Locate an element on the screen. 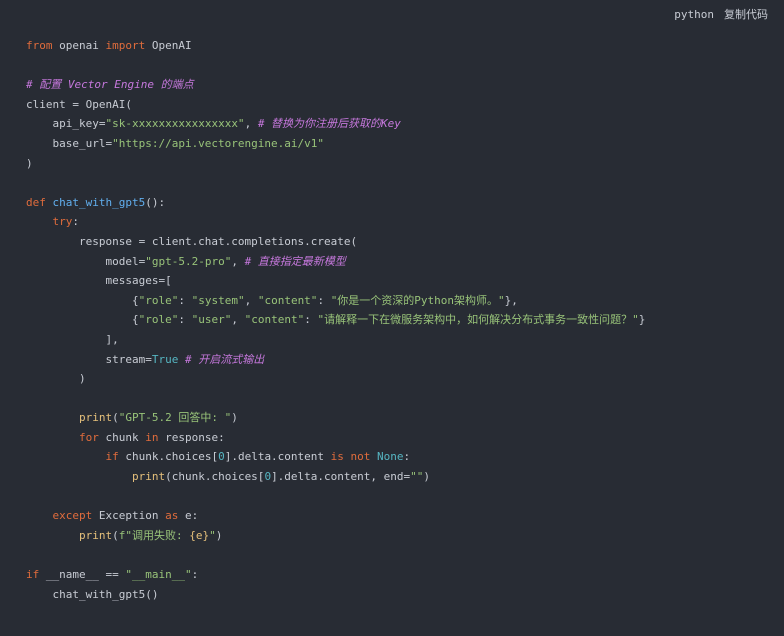  code-token: response: is located at coordinates (191, 437).